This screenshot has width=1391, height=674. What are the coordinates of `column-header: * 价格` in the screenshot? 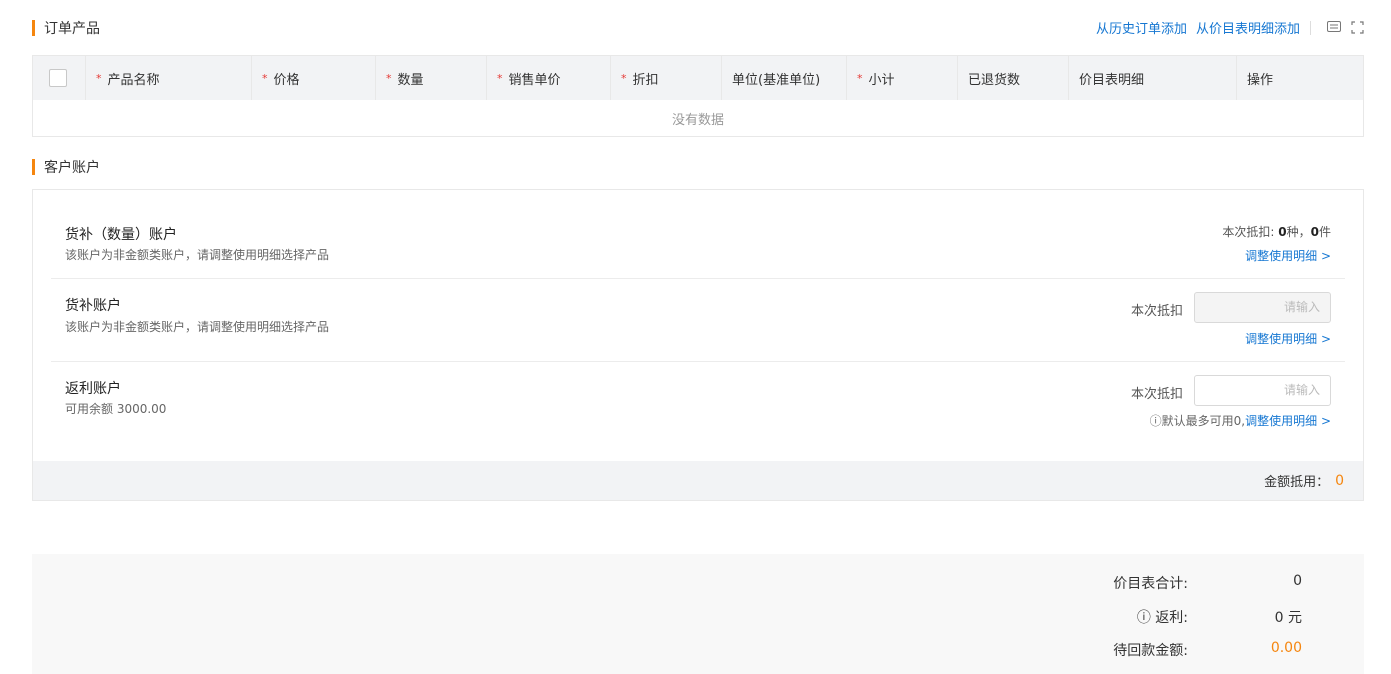 It's located at (314, 78).